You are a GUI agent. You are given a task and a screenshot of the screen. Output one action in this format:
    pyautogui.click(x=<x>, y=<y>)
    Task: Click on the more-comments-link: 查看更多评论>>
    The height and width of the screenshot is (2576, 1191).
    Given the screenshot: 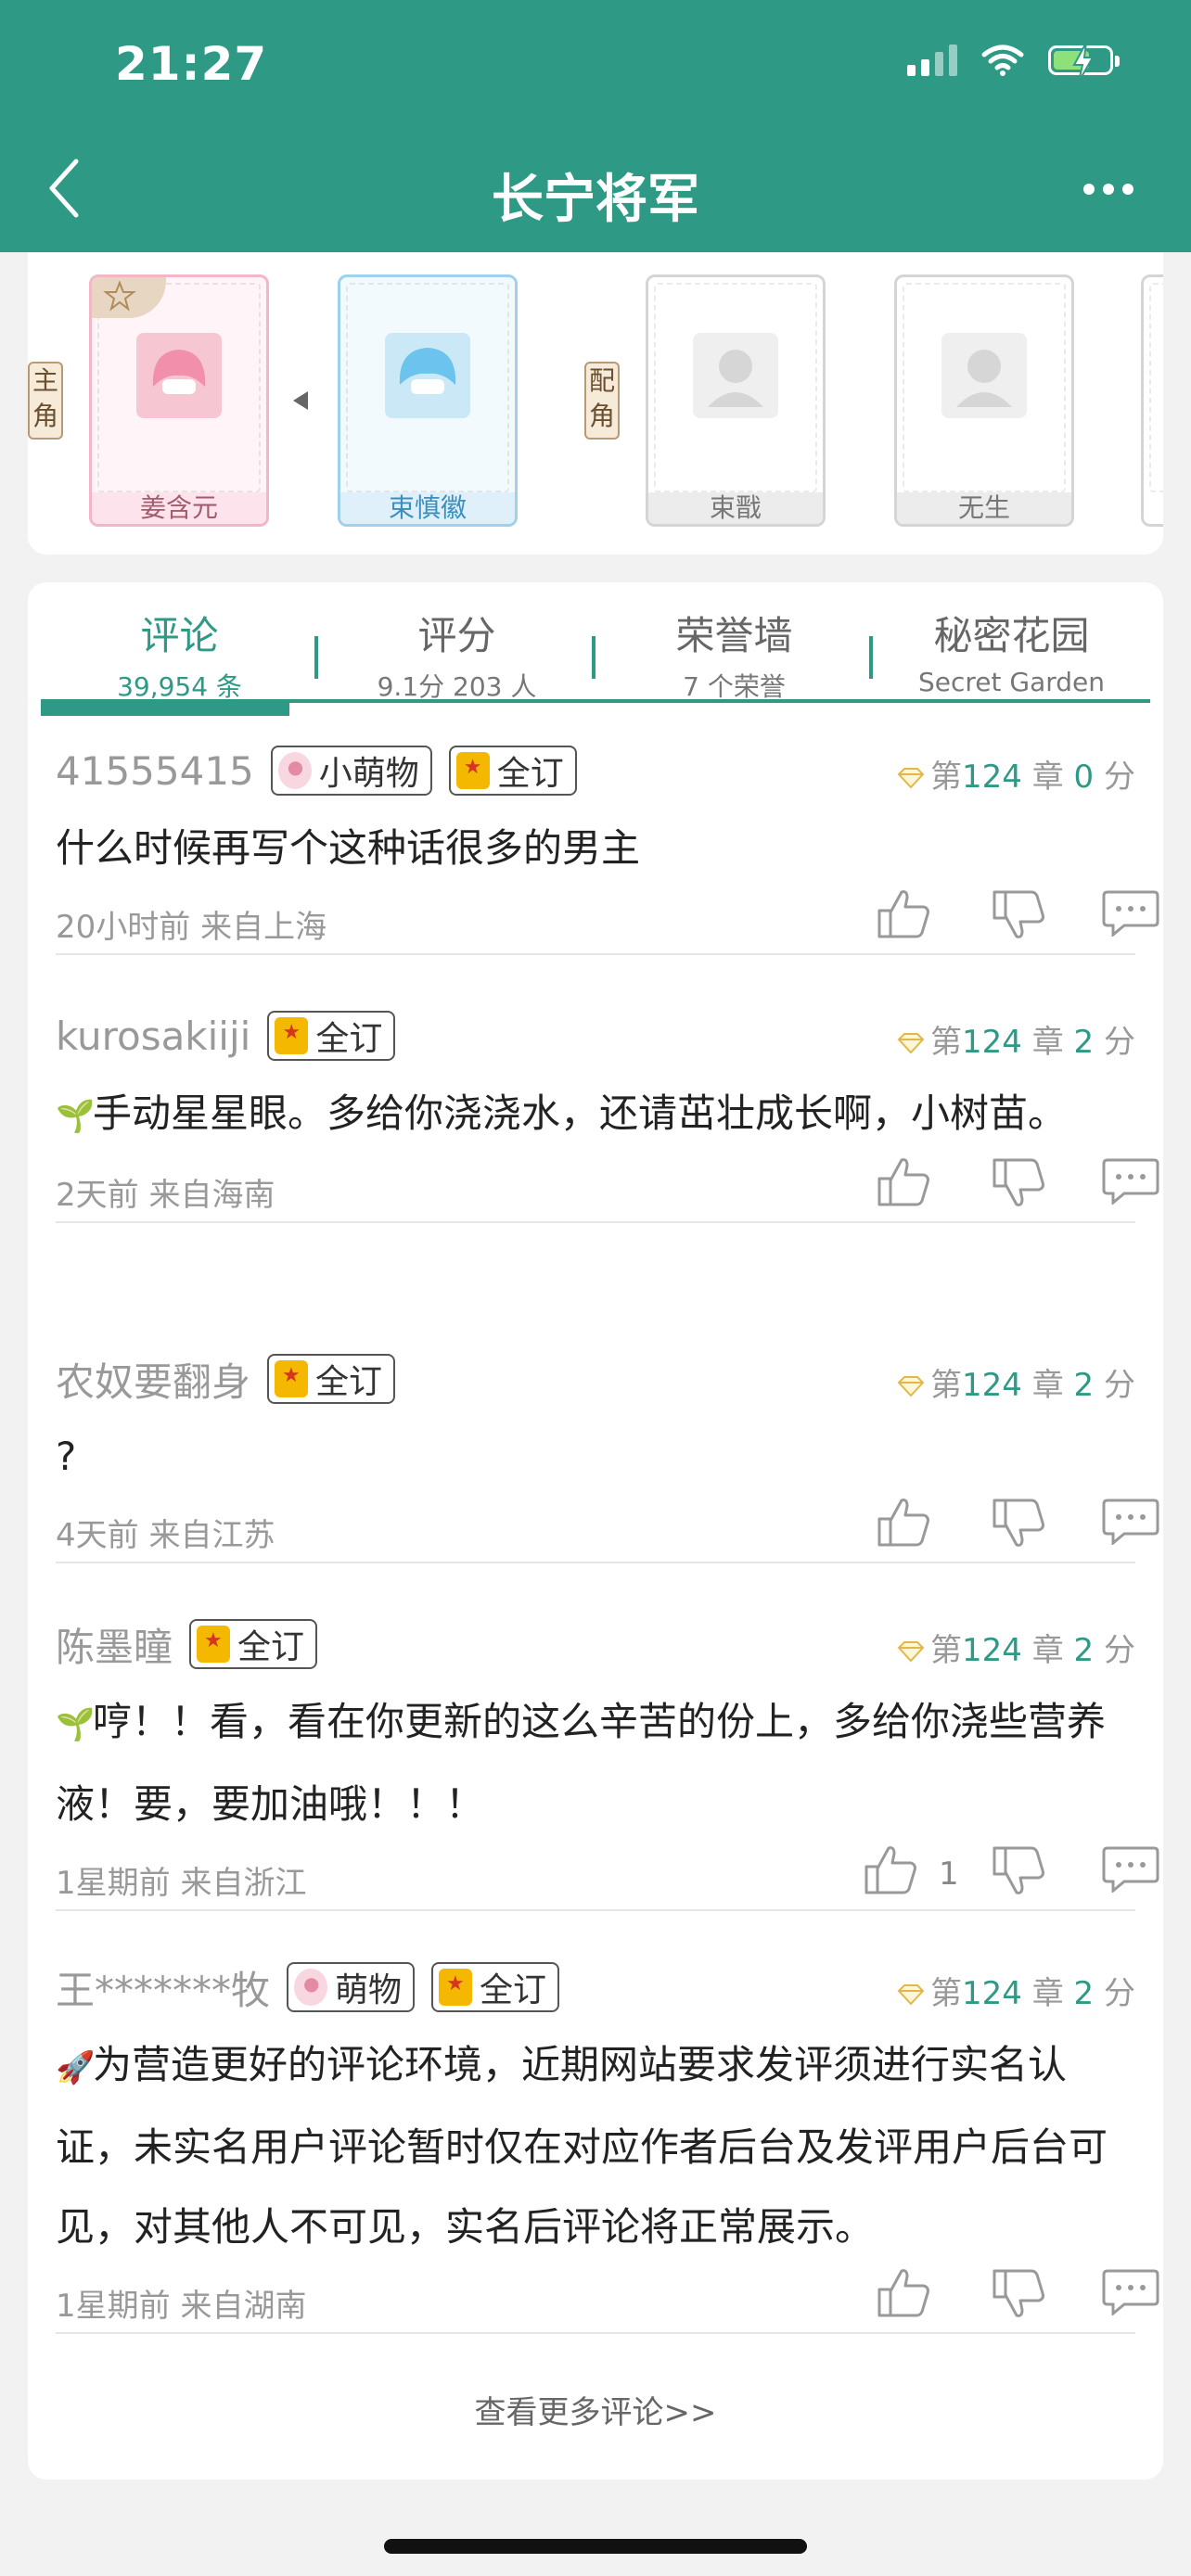 What is the action you would take?
    pyautogui.click(x=595, y=2409)
    